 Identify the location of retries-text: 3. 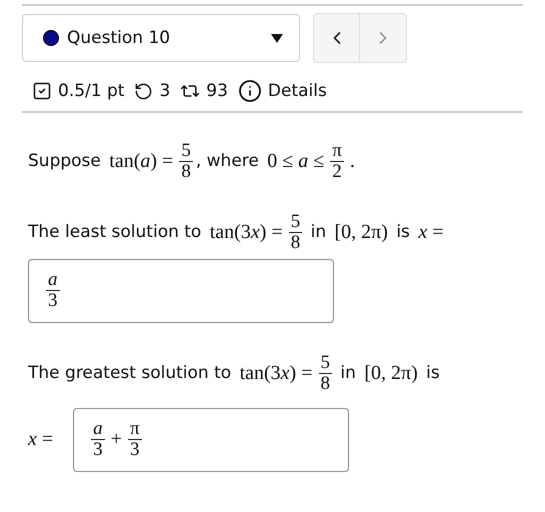
(164, 91).